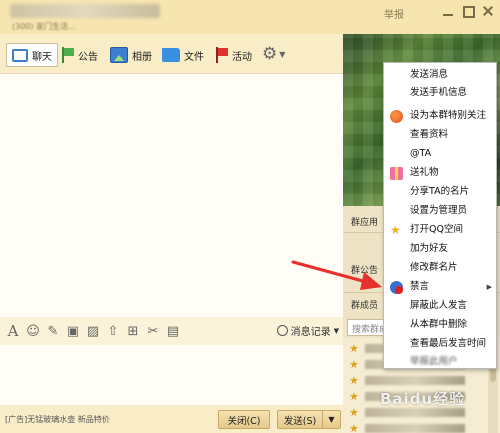 Image resolution: width=500 pixels, height=433 pixels. What do you see at coordinates (142, 57) in the screenshot?
I see `tab-album-label: 相册` at bounding box center [142, 57].